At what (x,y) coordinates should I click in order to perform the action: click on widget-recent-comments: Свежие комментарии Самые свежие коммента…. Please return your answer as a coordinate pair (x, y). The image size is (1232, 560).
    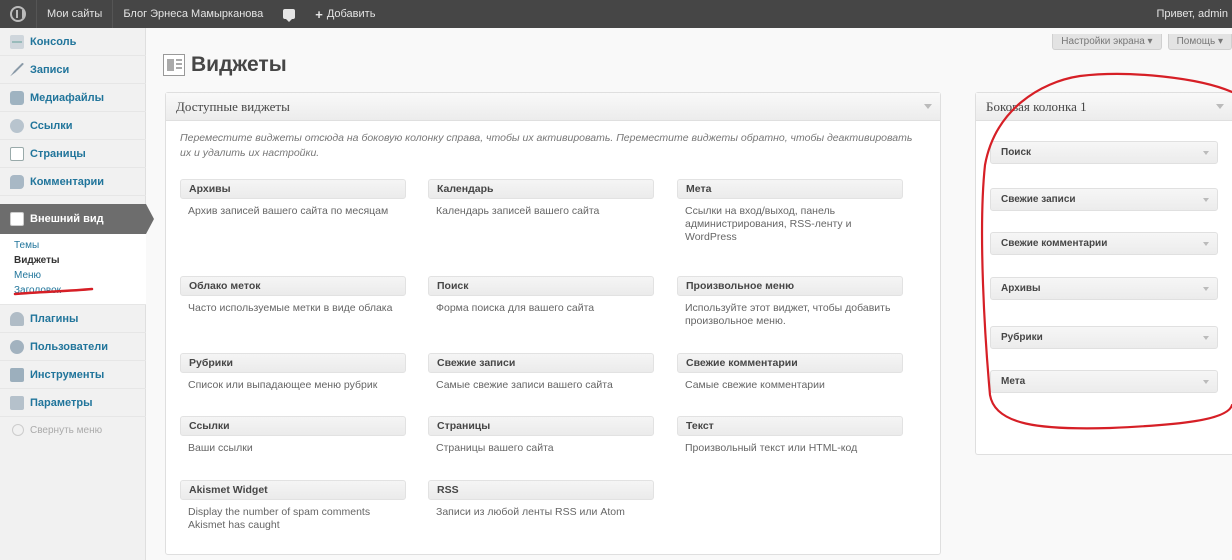
    Looking at the image, I should click on (797, 382).